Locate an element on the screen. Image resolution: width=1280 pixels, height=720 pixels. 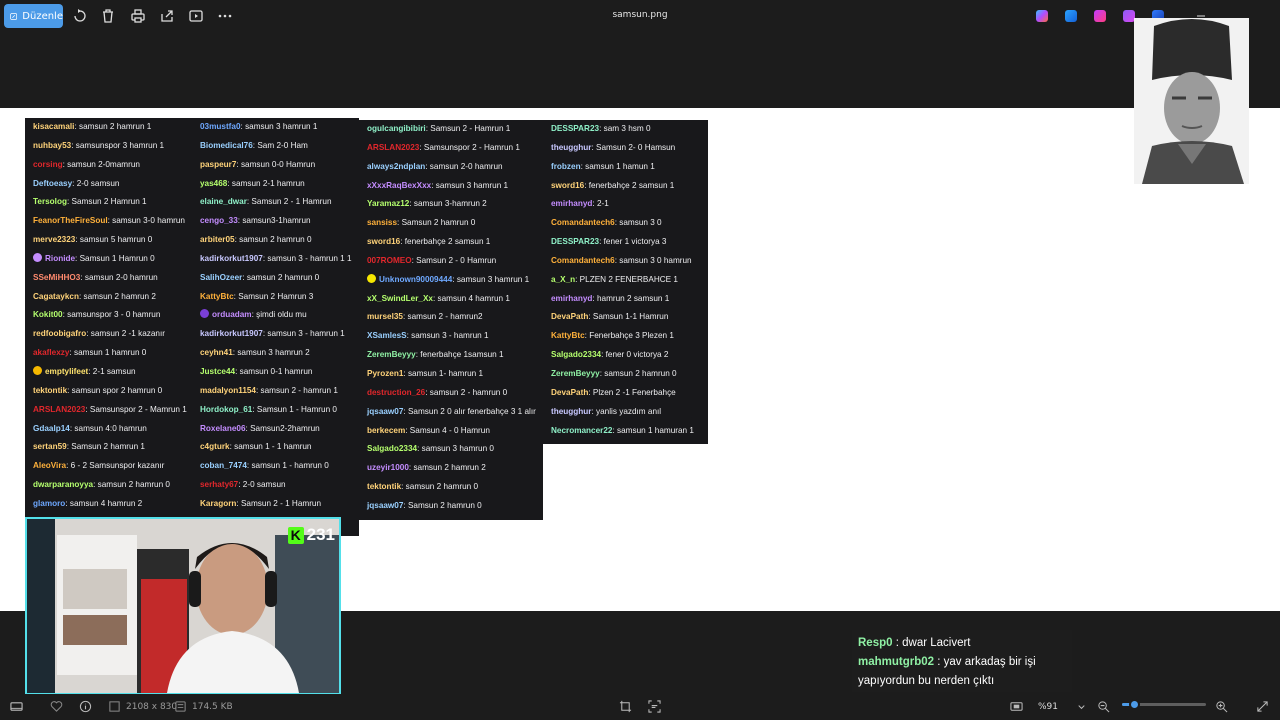
chat-username: 007ROMEO is located at coordinates (389, 260).